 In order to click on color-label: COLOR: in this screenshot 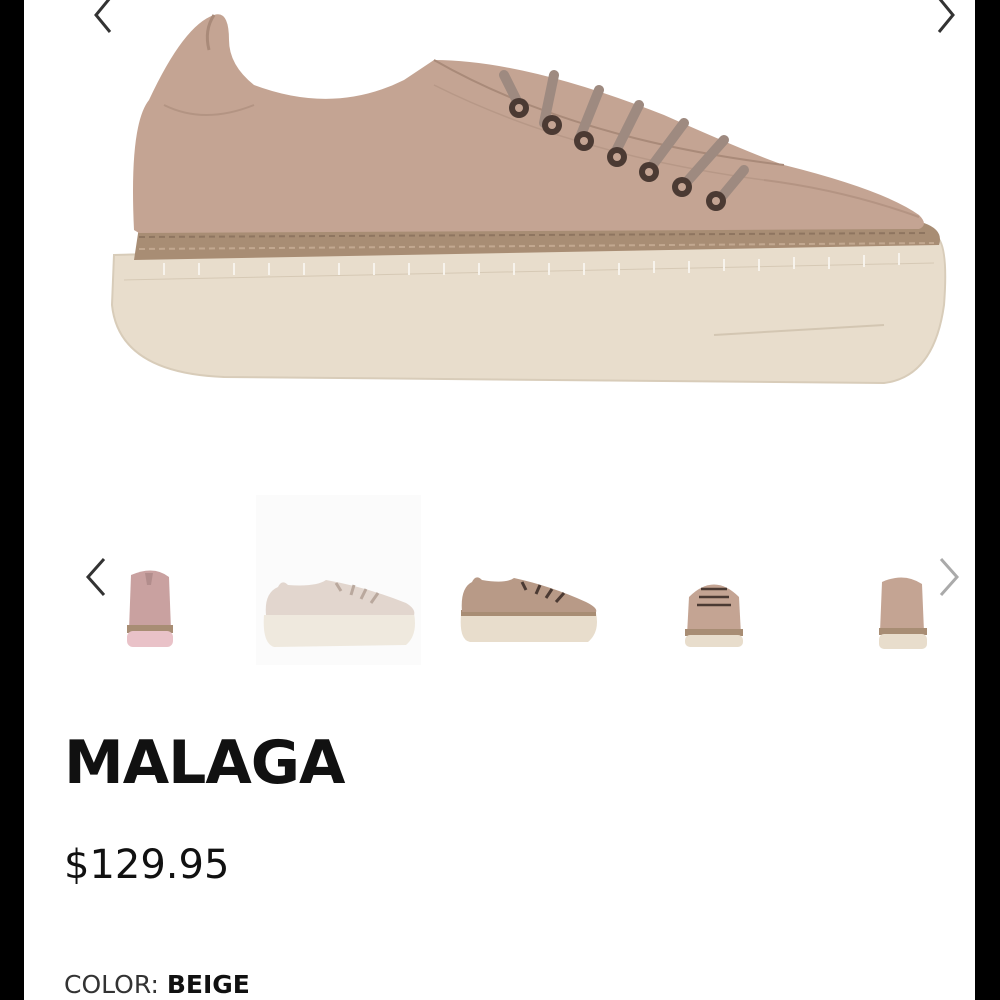, I will do `click(111, 984)`.